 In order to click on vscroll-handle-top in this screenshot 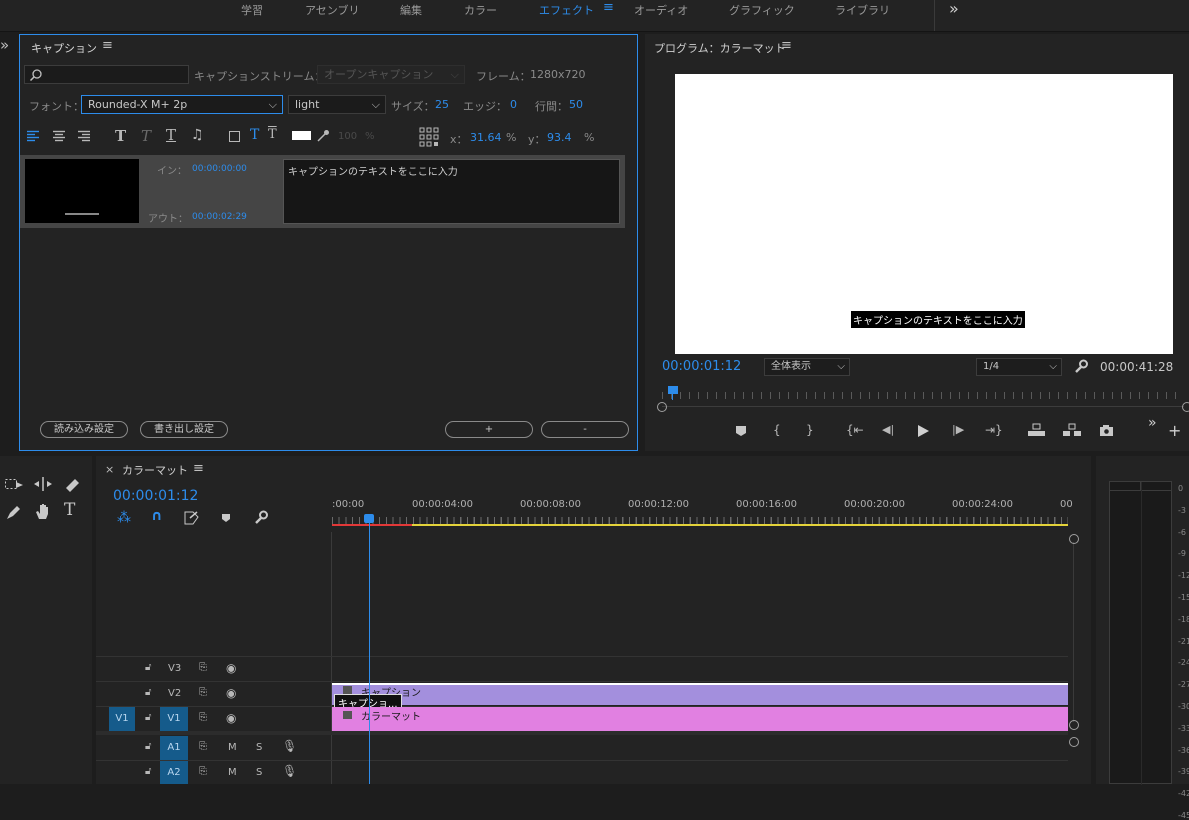, I will do `click(1074, 539)`.